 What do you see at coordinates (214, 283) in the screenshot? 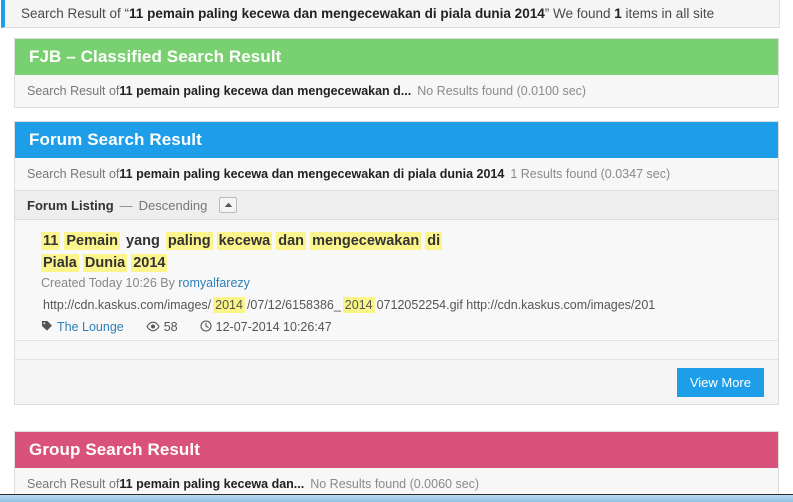
I see `author-link: romyalfarezy` at bounding box center [214, 283].